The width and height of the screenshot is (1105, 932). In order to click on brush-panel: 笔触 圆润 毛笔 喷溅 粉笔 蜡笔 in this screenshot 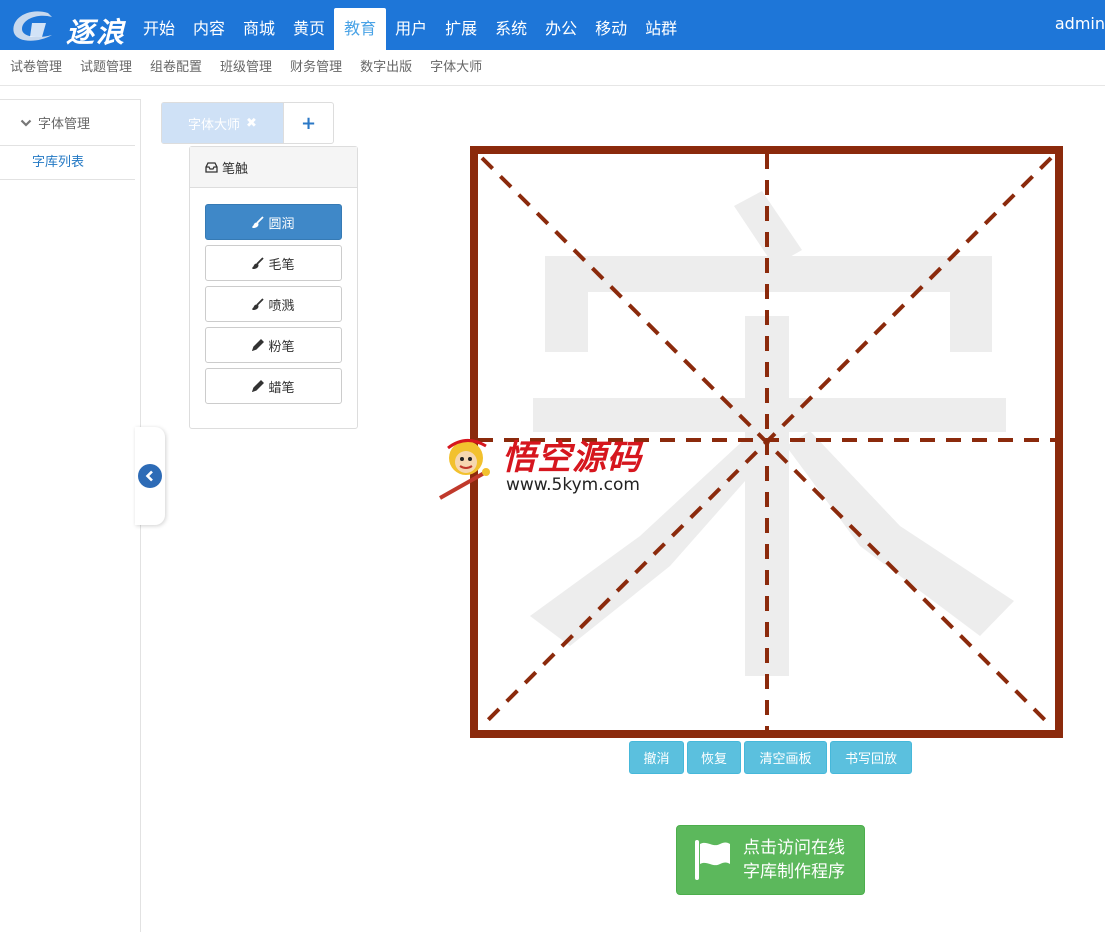, I will do `click(273, 287)`.